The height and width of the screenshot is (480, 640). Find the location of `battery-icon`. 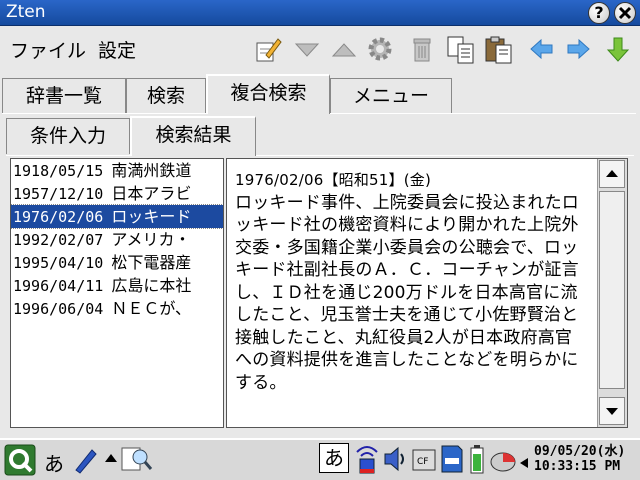

battery-icon is located at coordinates (477, 461).